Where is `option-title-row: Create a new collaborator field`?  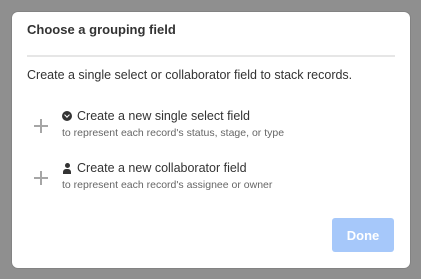
option-title-row: Create a new collaborator field is located at coordinates (154, 168).